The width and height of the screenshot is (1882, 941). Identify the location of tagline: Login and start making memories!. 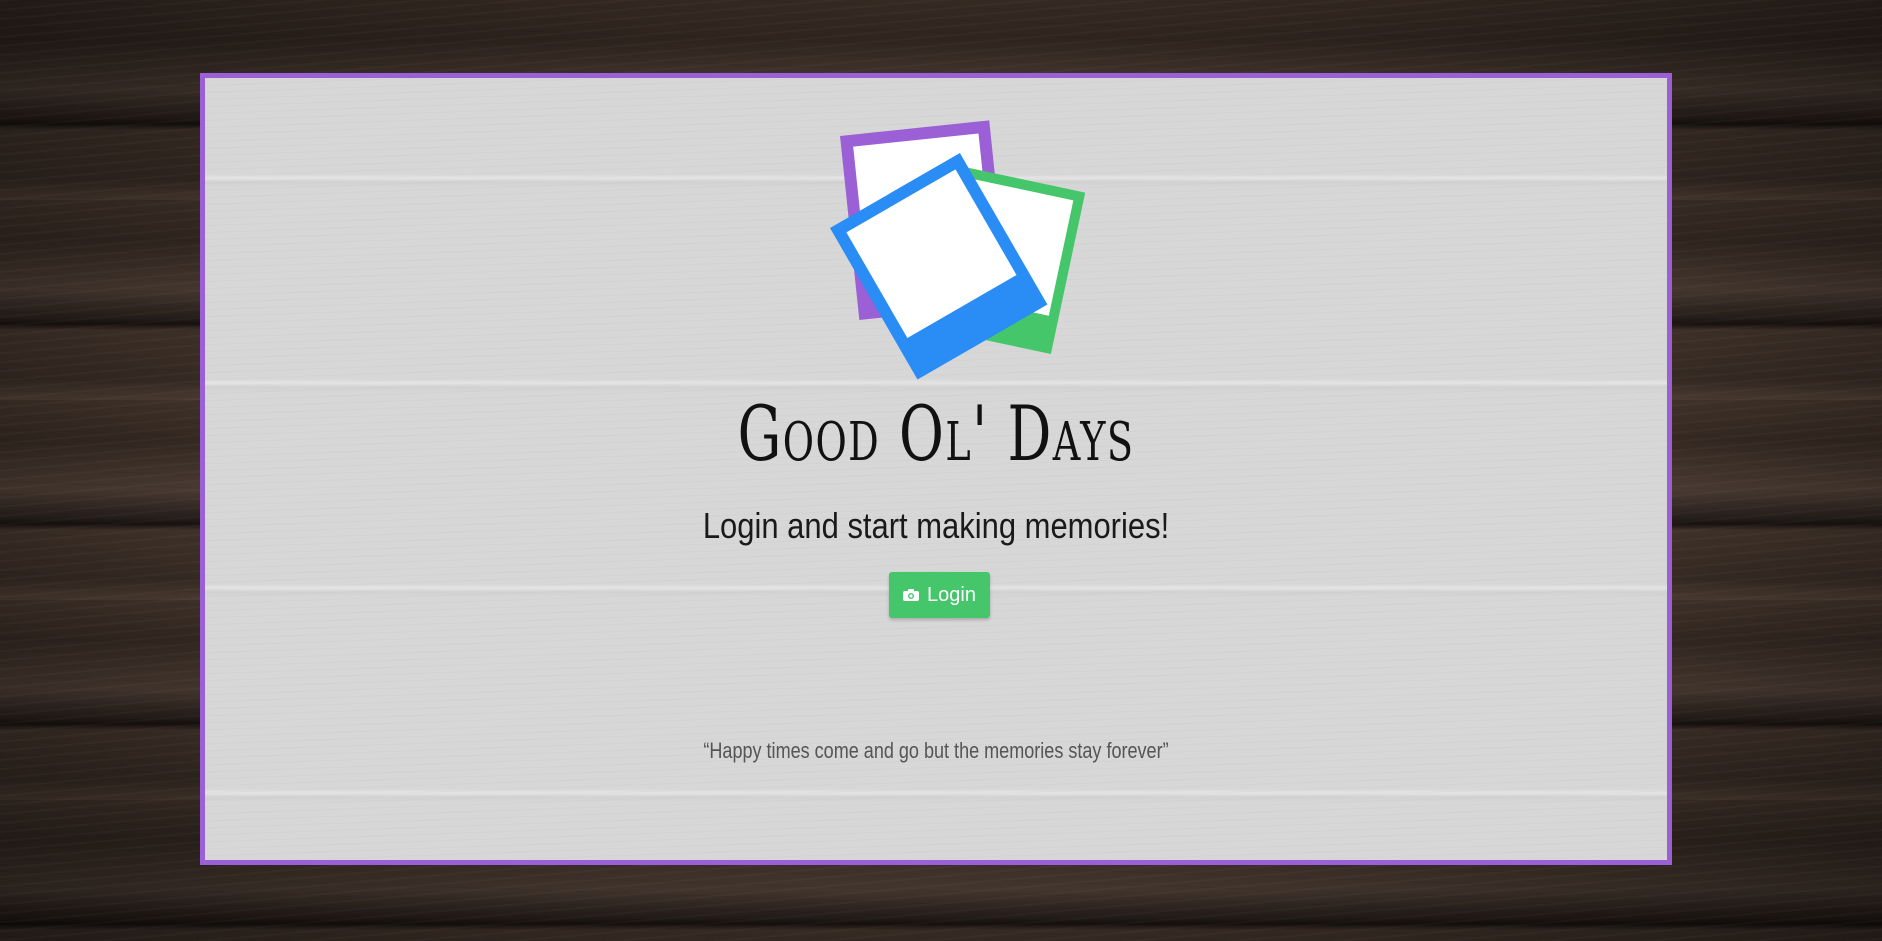
(936, 525).